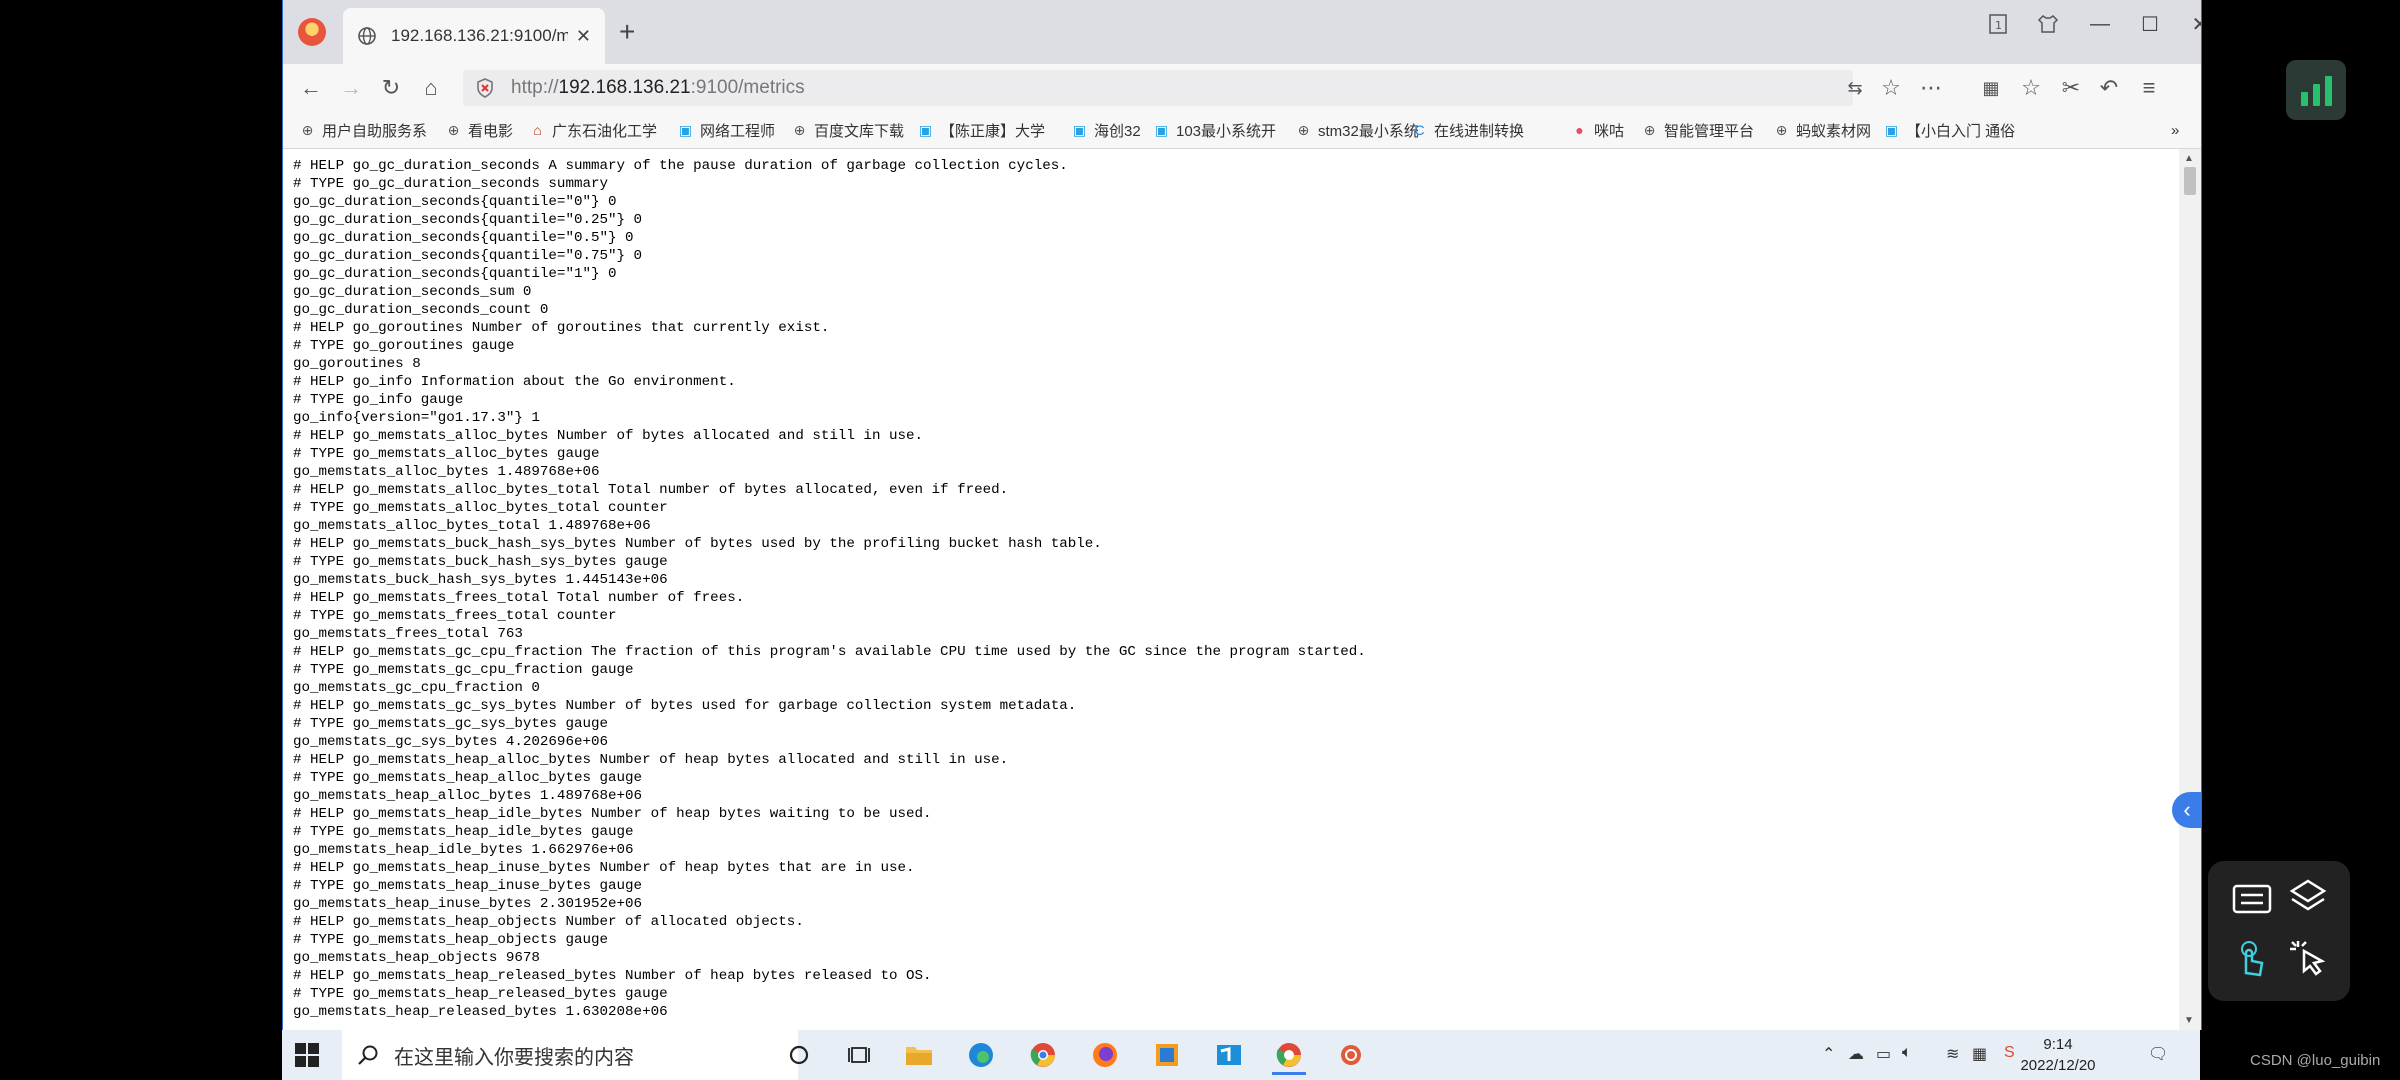  I want to click on favorites-list-icon: ☆, so click(2031, 88).